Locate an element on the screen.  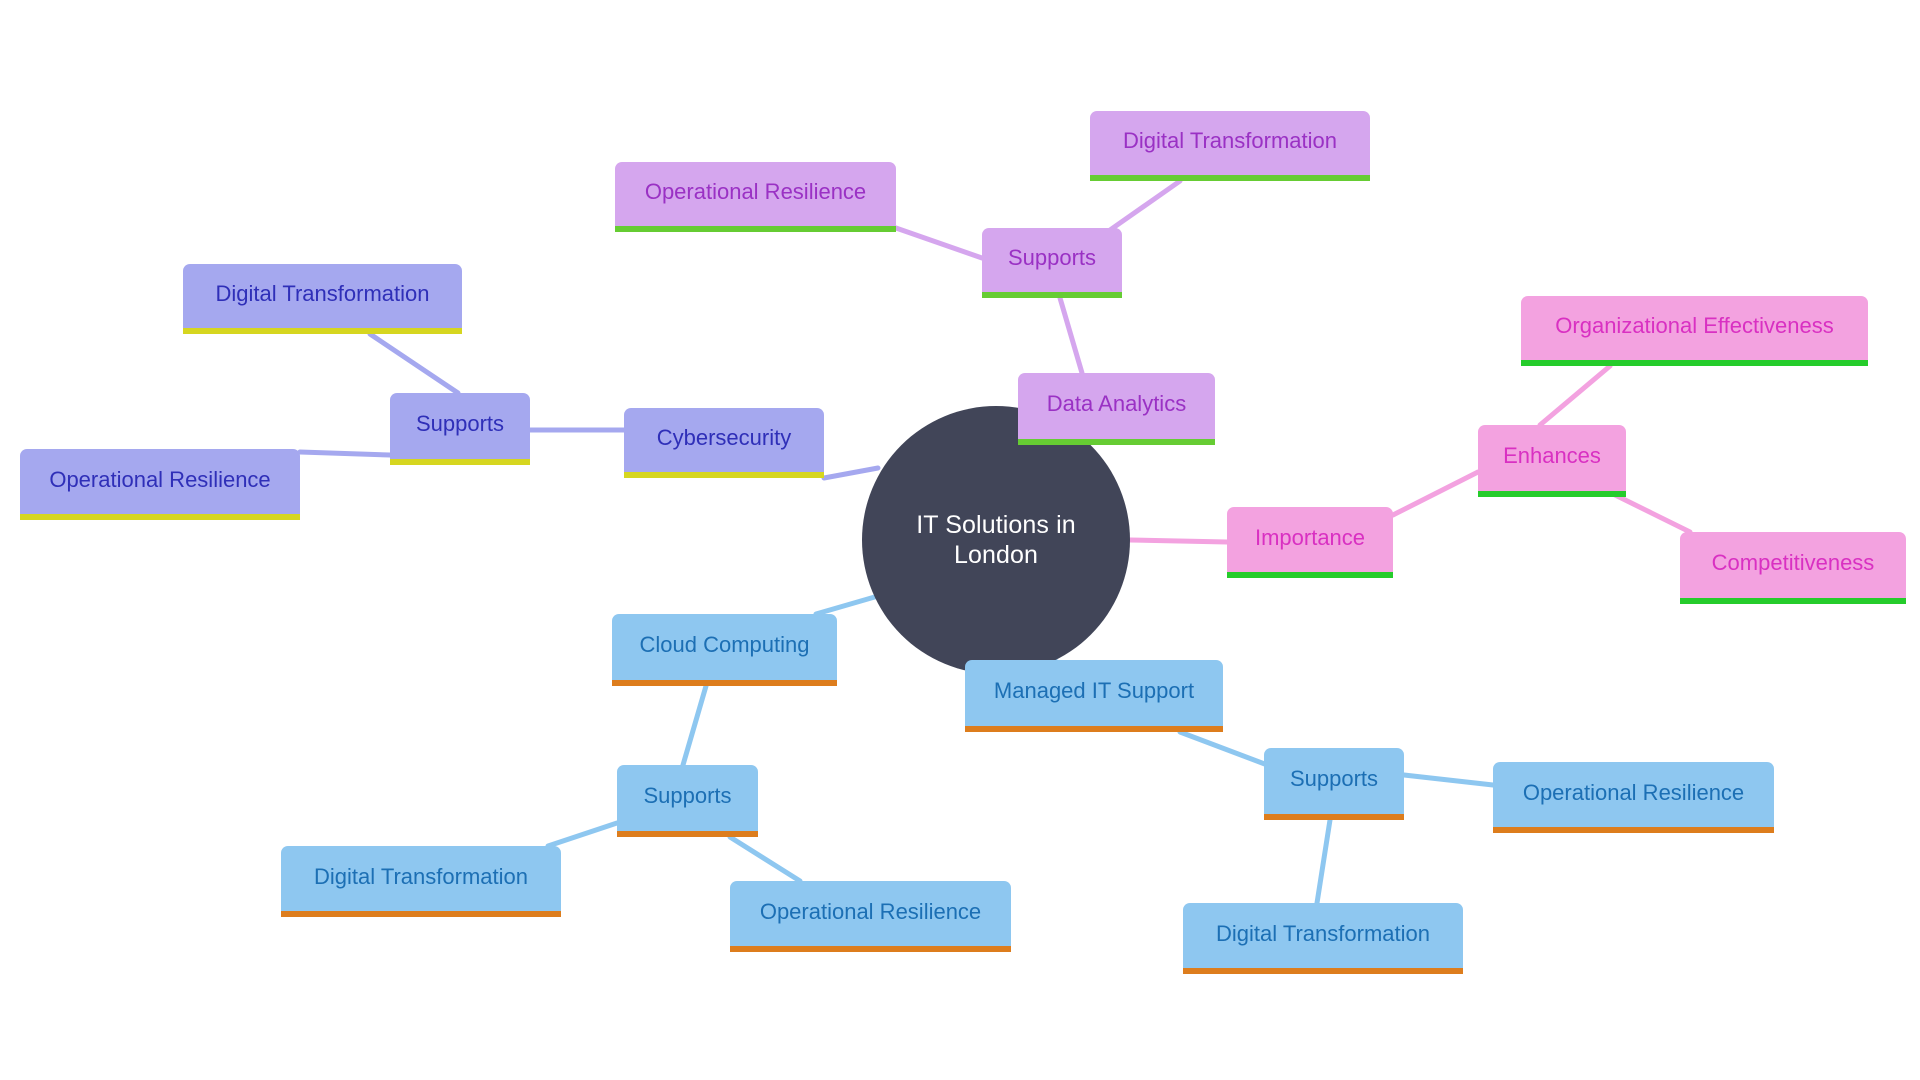
node-competitiveness: Competitiveness is located at coordinates (1793, 568).